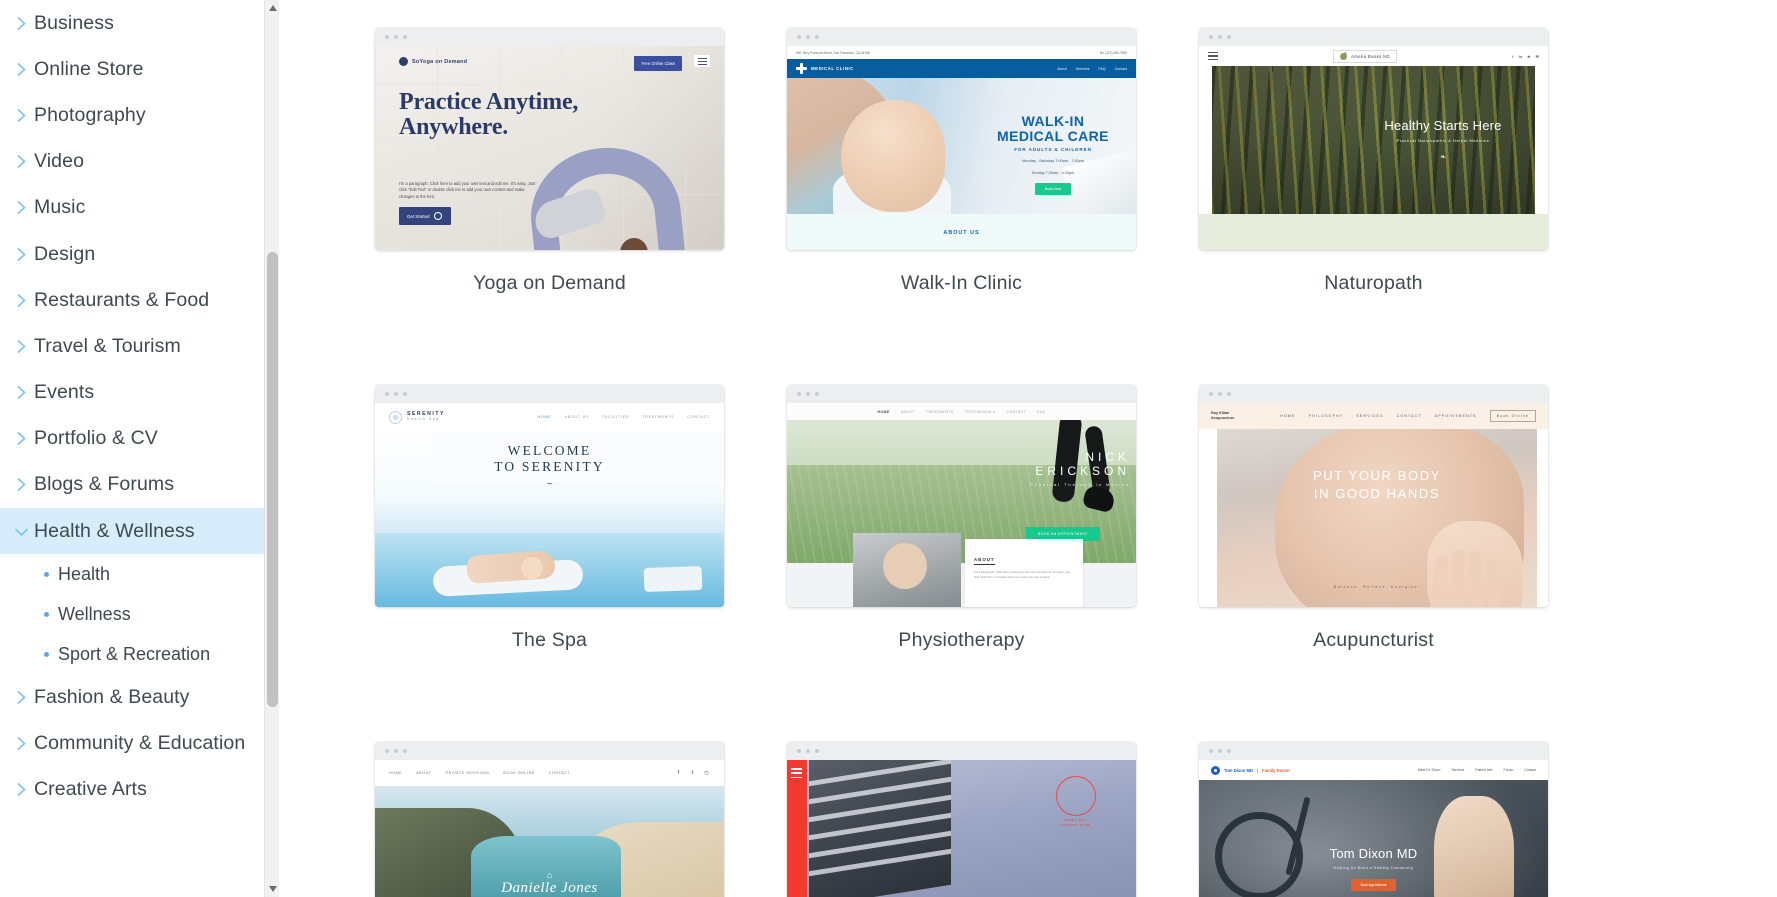  I want to click on sidebar-subitem-wellness: Wellness, so click(139, 614).